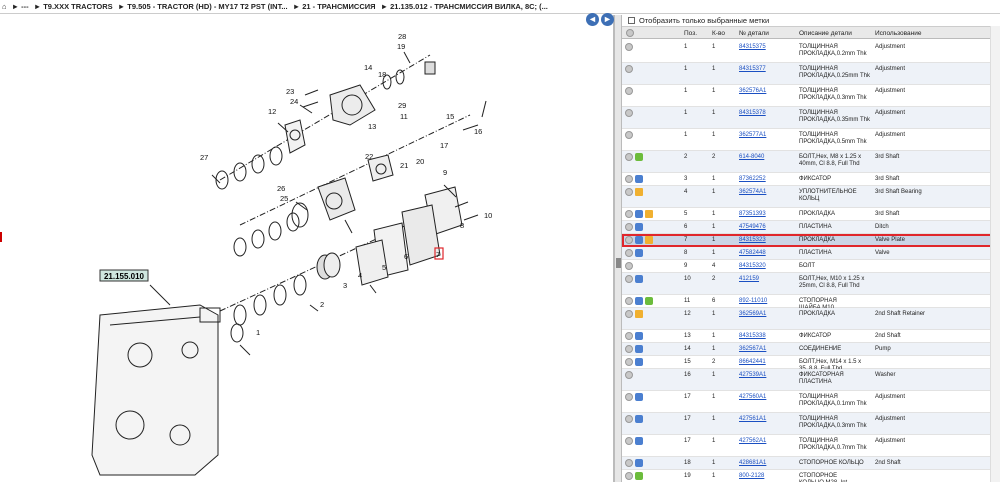 The image size is (1000, 482). Describe the element at coordinates (631, 20) in the screenshot. I see `filter-checkbox` at that location.